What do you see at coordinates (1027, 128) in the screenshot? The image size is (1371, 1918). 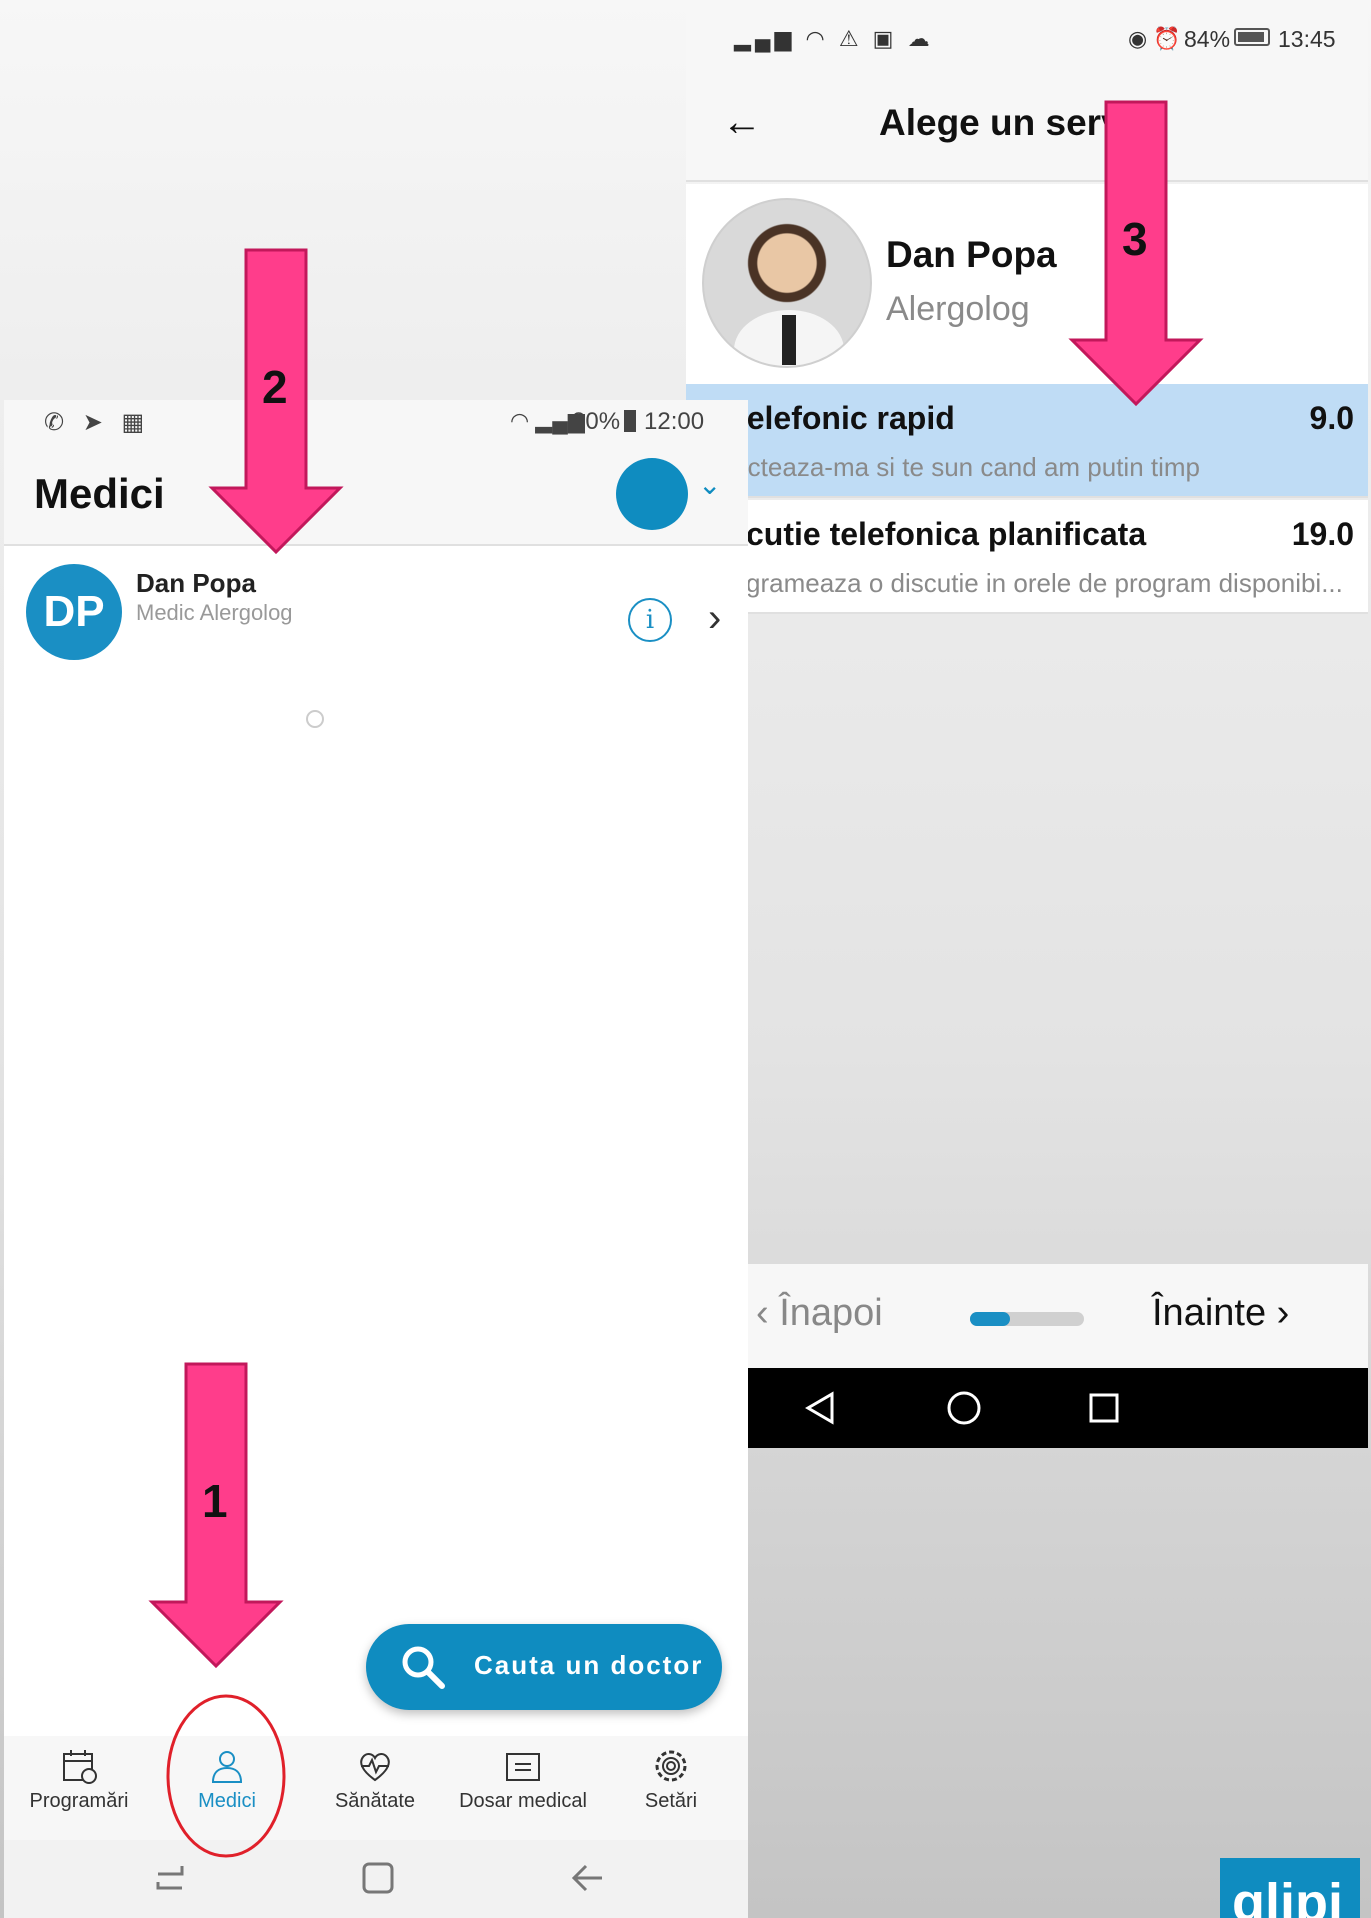 I see `app-bar: ← Alege un serv` at bounding box center [1027, 128].